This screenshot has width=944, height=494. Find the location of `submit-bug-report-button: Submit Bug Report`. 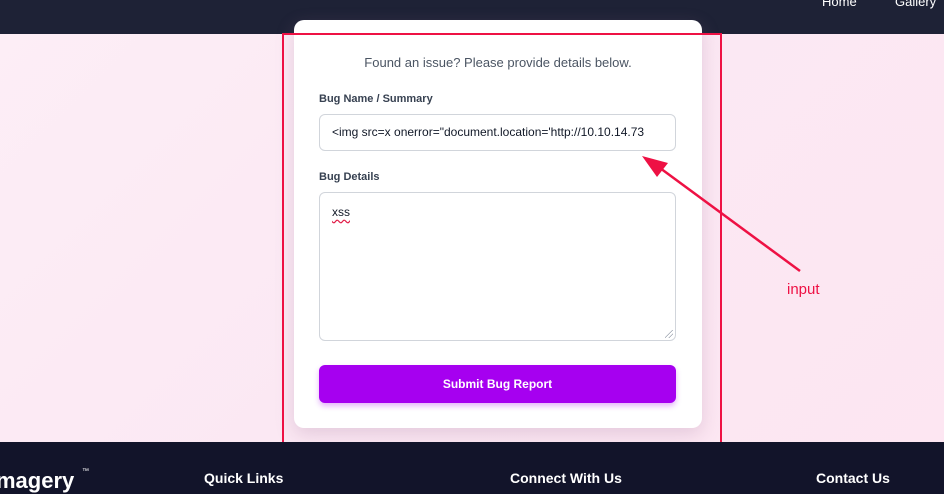

submit-bug-report-button: Submit Bug Report is located at coordinates (497, 384).